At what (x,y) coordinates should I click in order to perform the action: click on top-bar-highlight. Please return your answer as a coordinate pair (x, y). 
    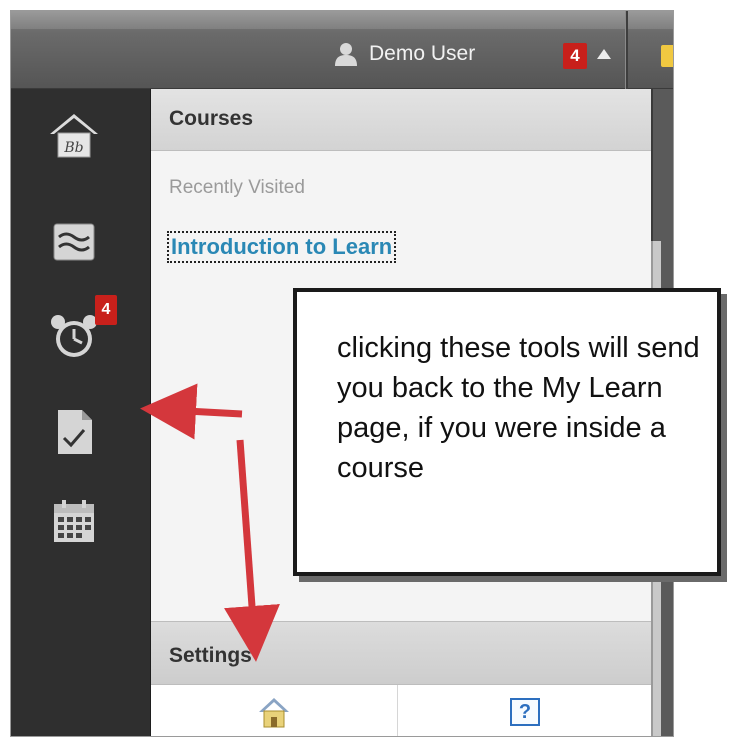
    Looking at the image, I should click on (342, 20).